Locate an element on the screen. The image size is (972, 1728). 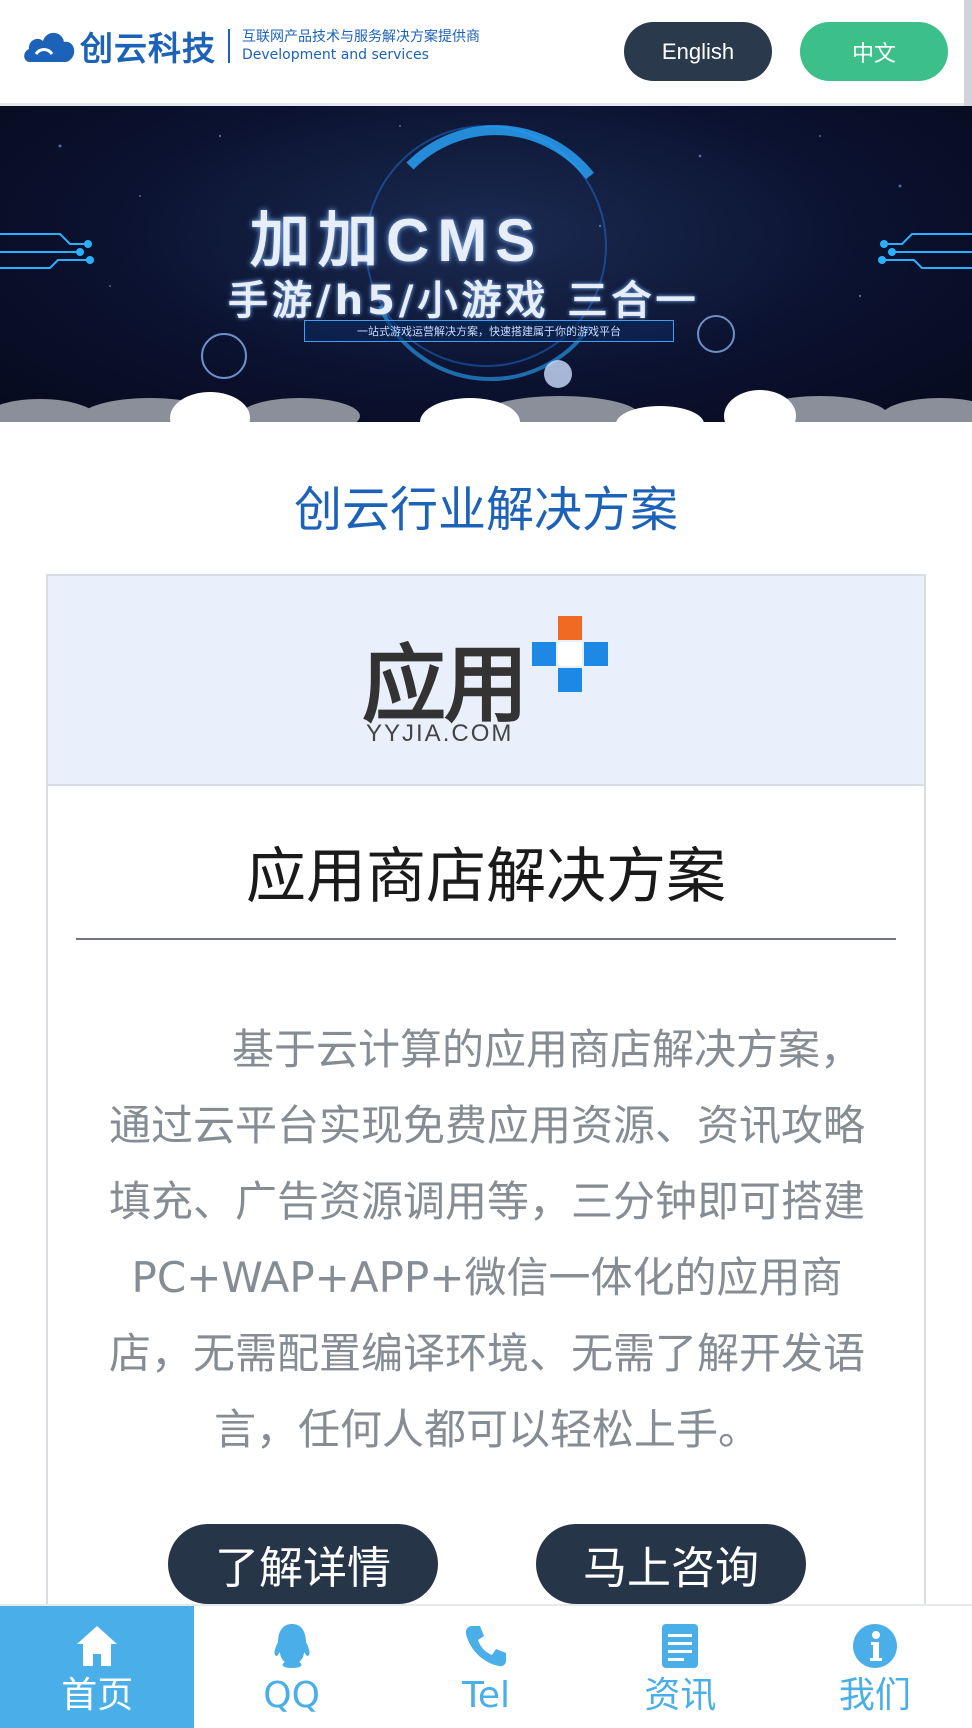
logo-name: 创云科技 is located at coordinates (148, 48).